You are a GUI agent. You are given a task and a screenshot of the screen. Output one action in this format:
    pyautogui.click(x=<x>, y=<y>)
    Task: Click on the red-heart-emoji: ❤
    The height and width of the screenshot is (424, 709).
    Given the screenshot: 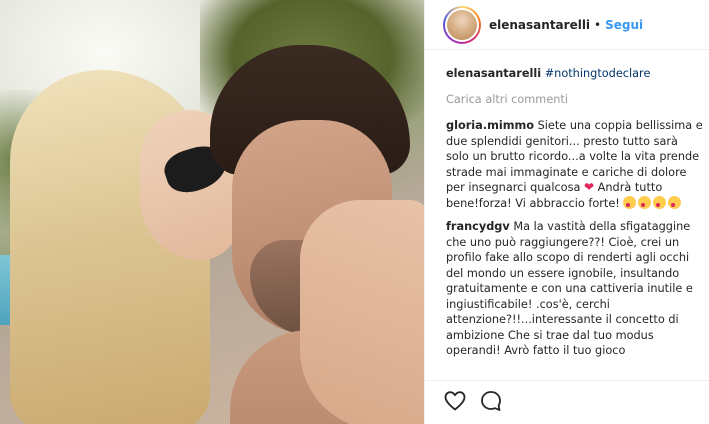 What is the action you would take?
    pyautogui.click(x=589, y=187)
    